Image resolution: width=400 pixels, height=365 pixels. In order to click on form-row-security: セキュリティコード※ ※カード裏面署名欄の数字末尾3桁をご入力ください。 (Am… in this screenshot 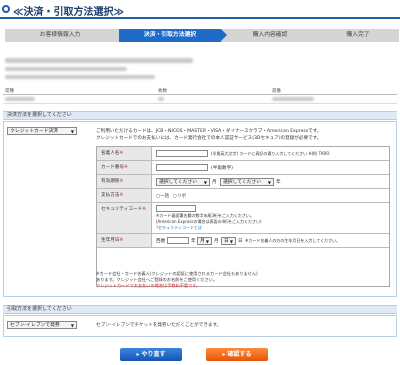, I will do `click(243, 218)`.